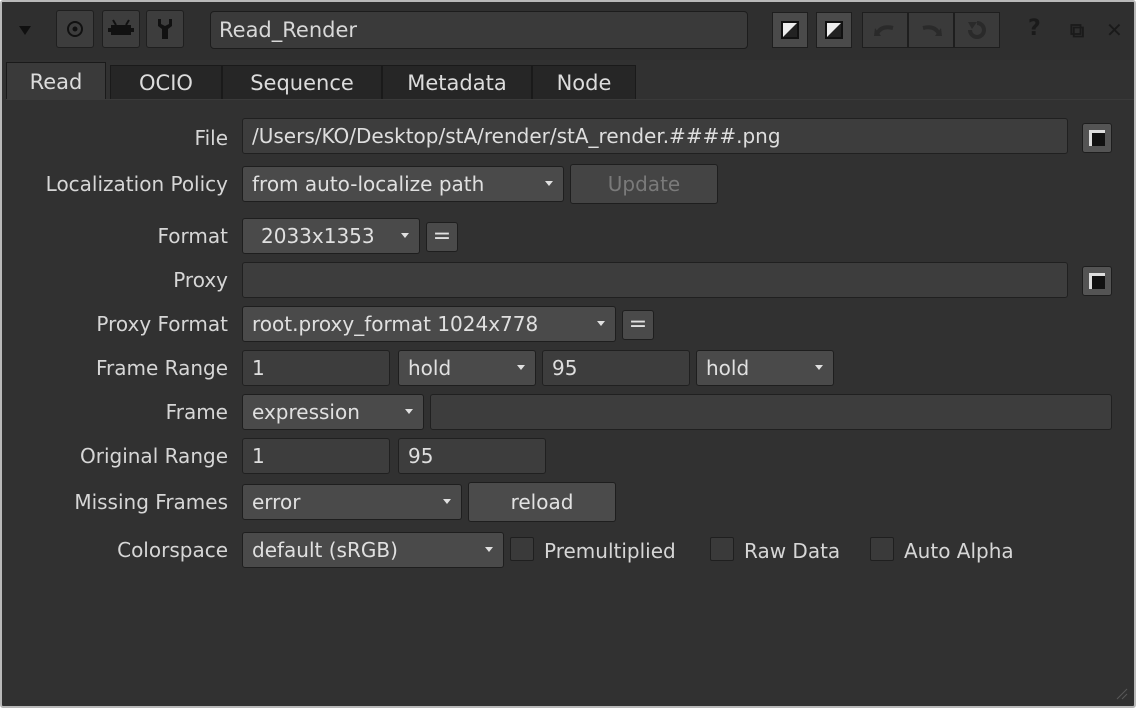 Image resolution: width=1136 pixels, height=708 pixels. What do you see at coordinates (316, 368) in the screenshot?
I see `frame-range-start-input: 1` at bounding box center [316, 368].